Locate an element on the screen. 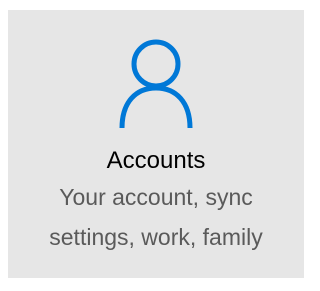  tile-description-line-1: Your account, sync is located at coordinates (156, 197).